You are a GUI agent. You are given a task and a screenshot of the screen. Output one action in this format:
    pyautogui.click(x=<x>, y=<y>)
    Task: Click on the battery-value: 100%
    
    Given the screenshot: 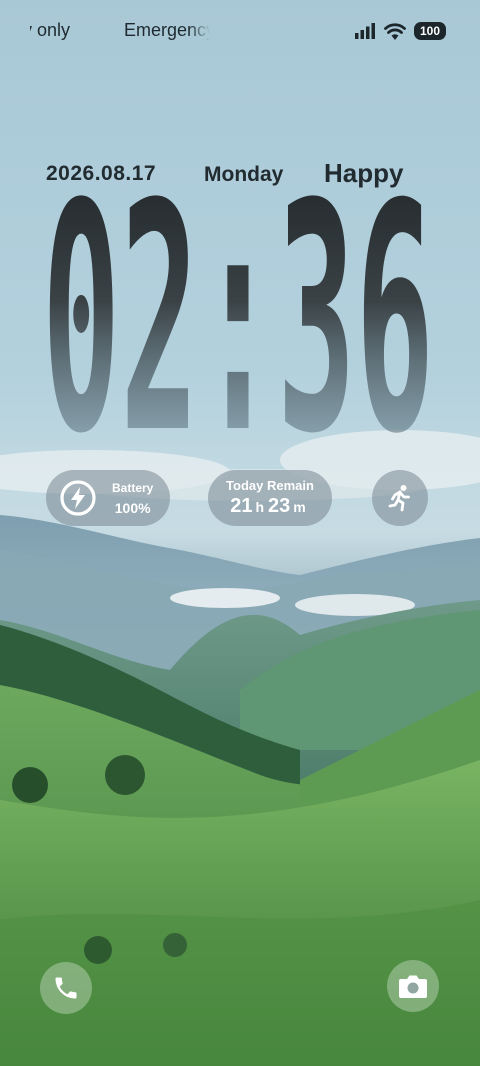 What is the action you would take?
    pyautogui.click(x=132, y=507)
    